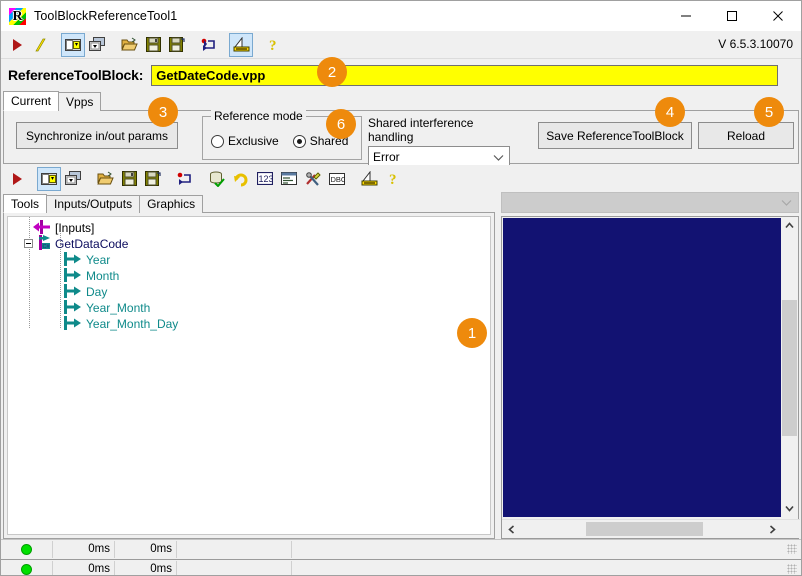 This screenshot has height=576, width=802. Describe the element at coordinates (234, 549) in the screenshot. I see `status-spacer` at that location.